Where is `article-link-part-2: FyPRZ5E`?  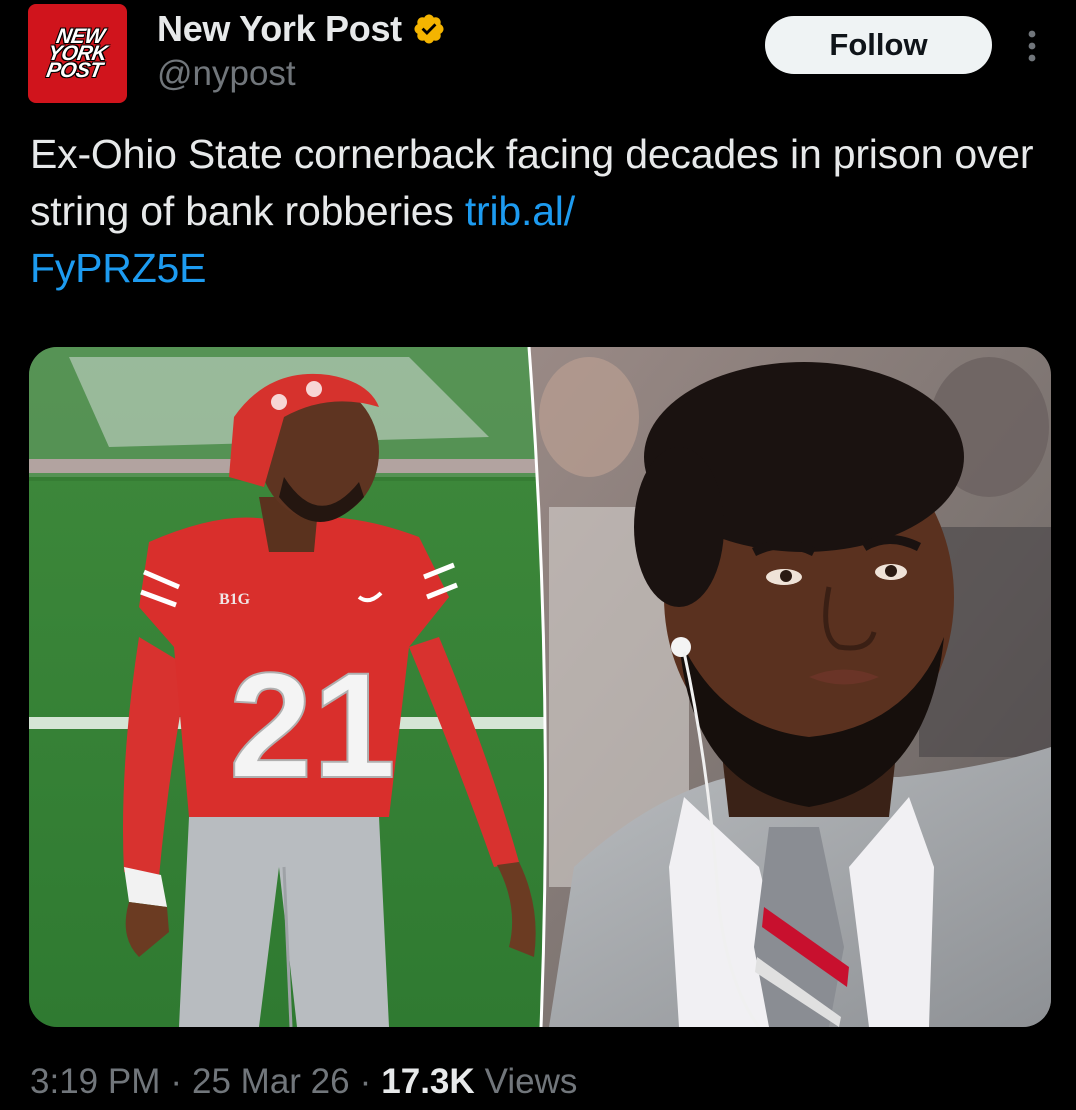 article-link-part-2: FyPRZ5E is located at coordinates (118, 268).